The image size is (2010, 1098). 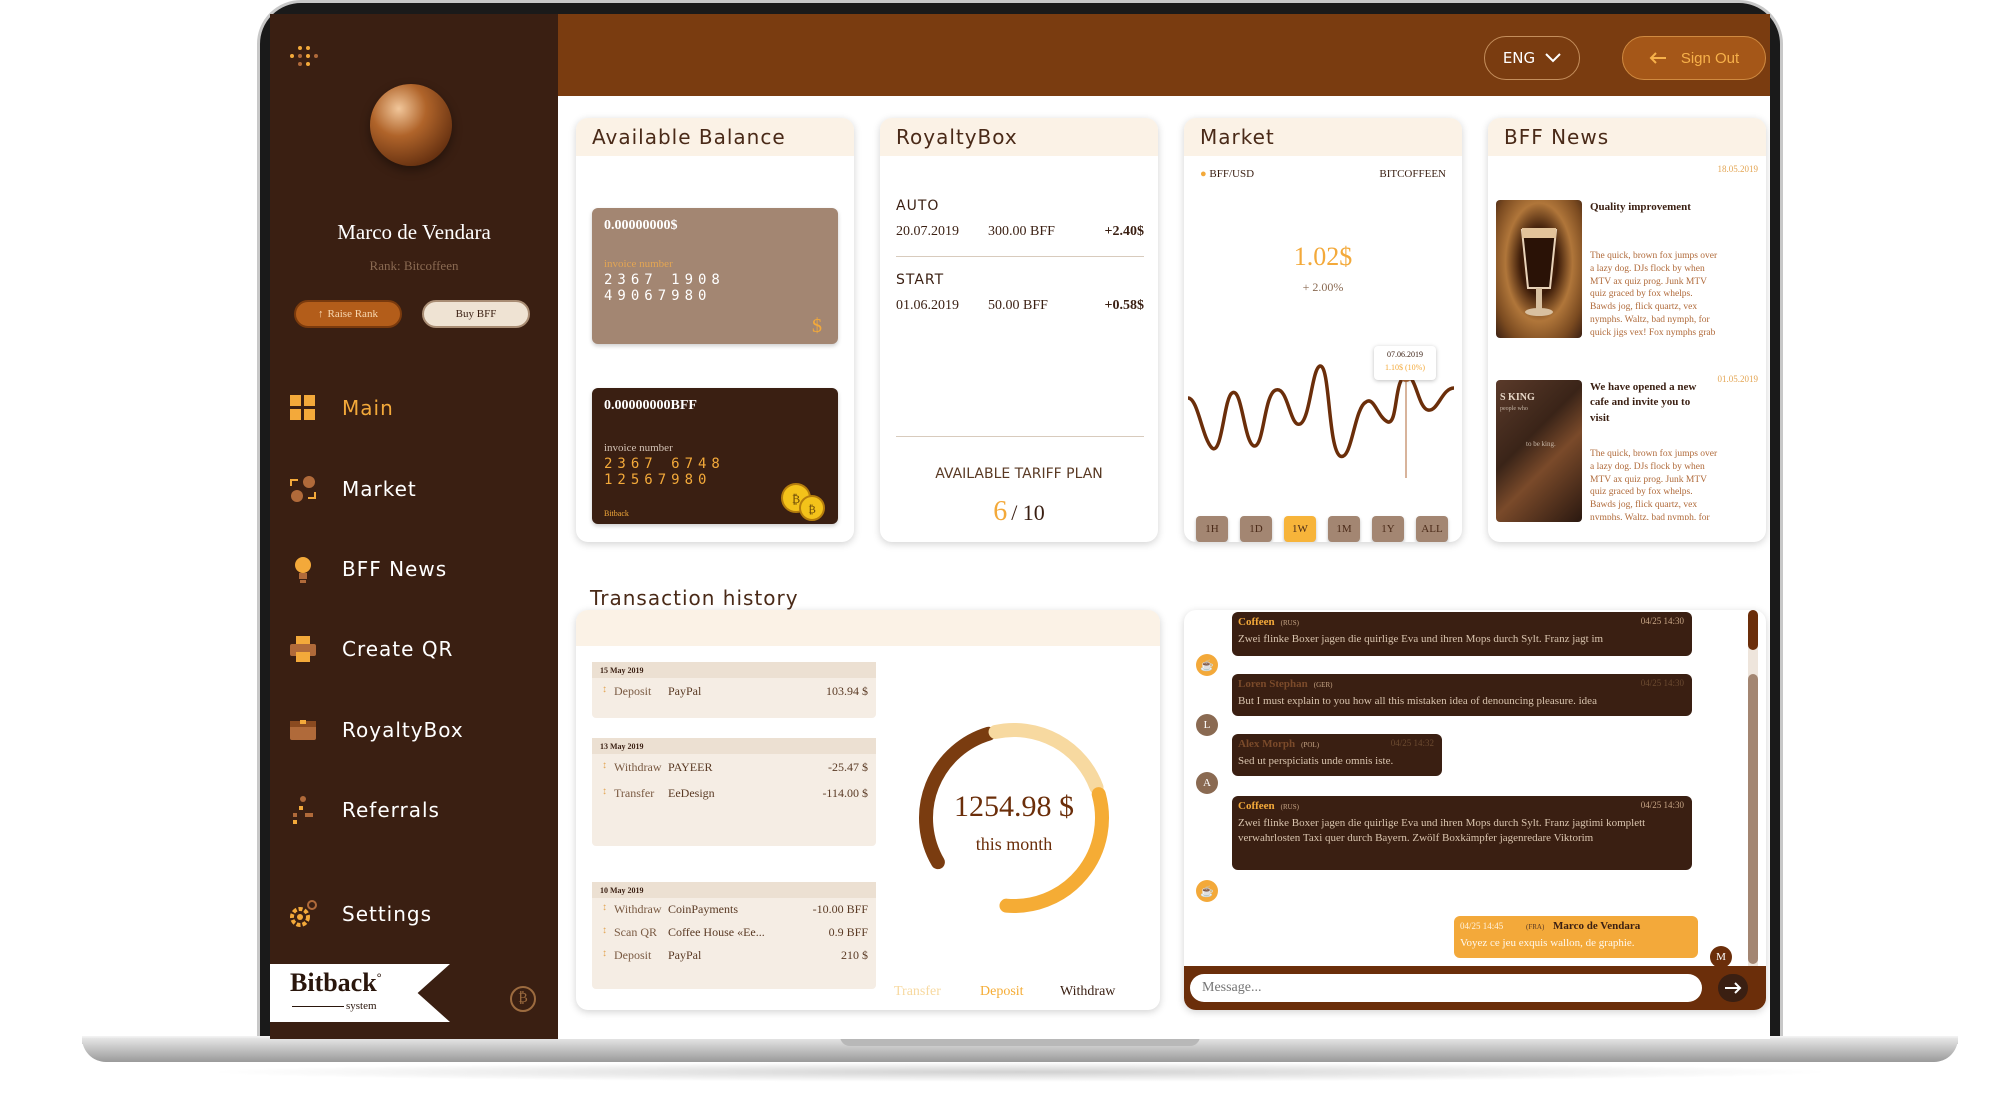 I want to click on user-rank: Rank: Bitcoffeen, so click(x=414, y=265).